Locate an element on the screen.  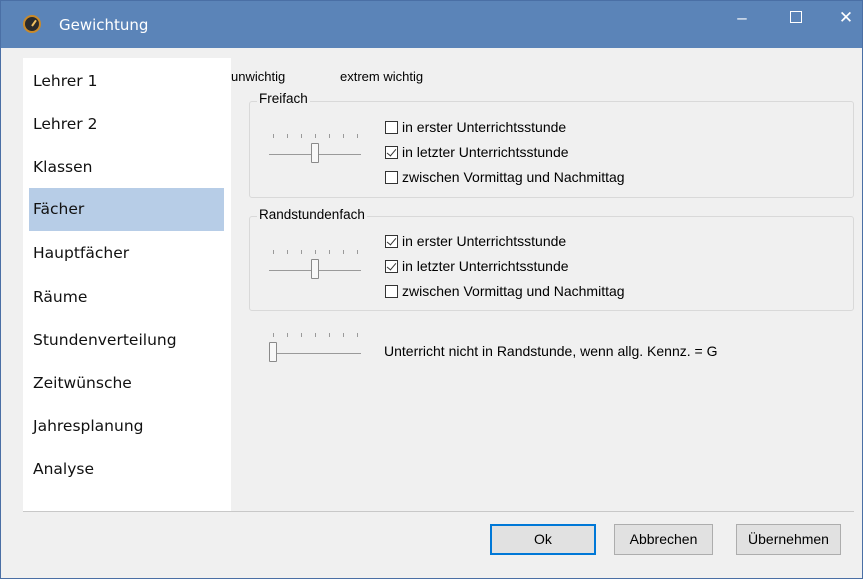
freifach-zwischen-checkbox: zwischen Vormittag und Nachmittag is located at coordinates (505, 177).